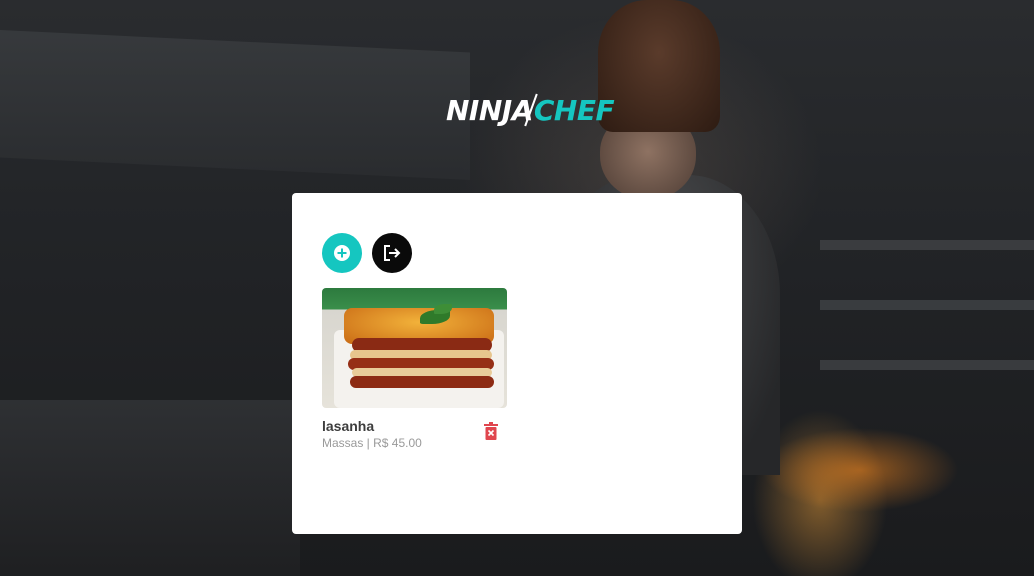 The width and height of the screenshot is (1034, 576). Describe the element at coordinates (372, 443) in the screenshot. I see `food-category-price: Massas | R$ 45.00` at that location.